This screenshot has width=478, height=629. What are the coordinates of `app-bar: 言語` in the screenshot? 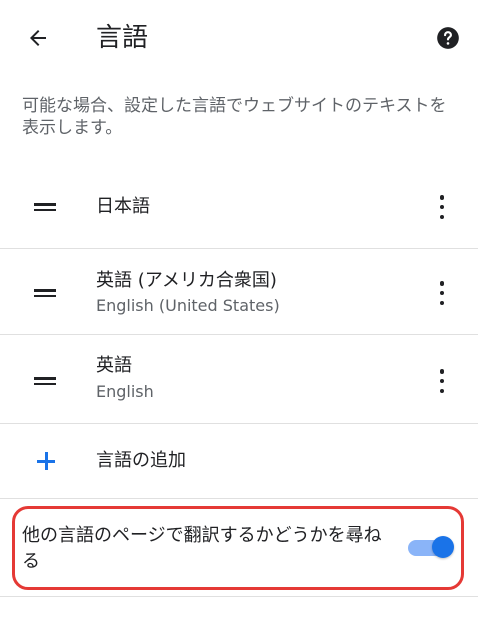 It's located at (239, 39).